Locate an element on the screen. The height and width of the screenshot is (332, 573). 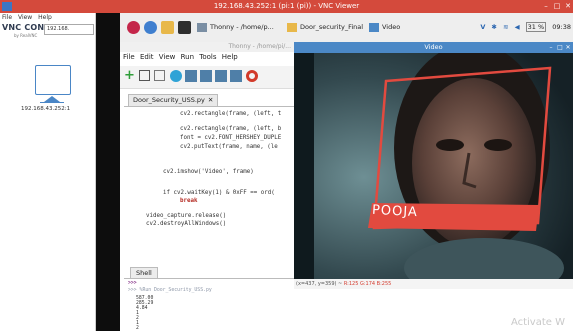
window-icon is located at coordinates (374, 27).